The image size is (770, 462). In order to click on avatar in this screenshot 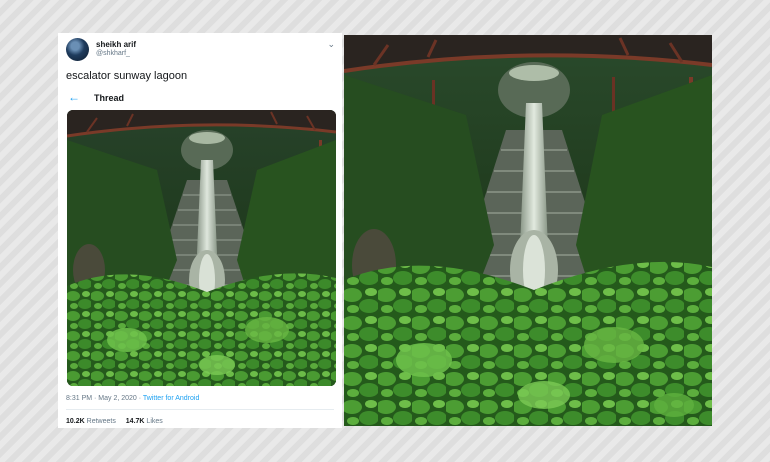, I will do `click(77, 49)`.